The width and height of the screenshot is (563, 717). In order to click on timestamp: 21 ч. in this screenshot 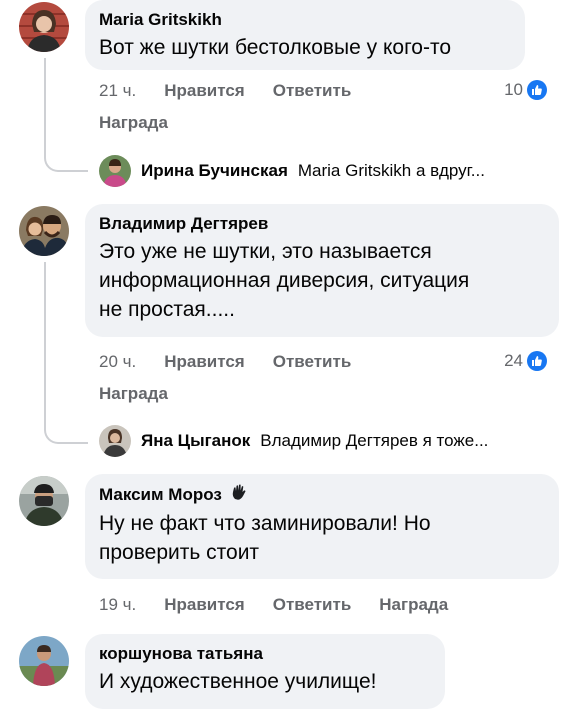, I will do `click(117, 91)`.